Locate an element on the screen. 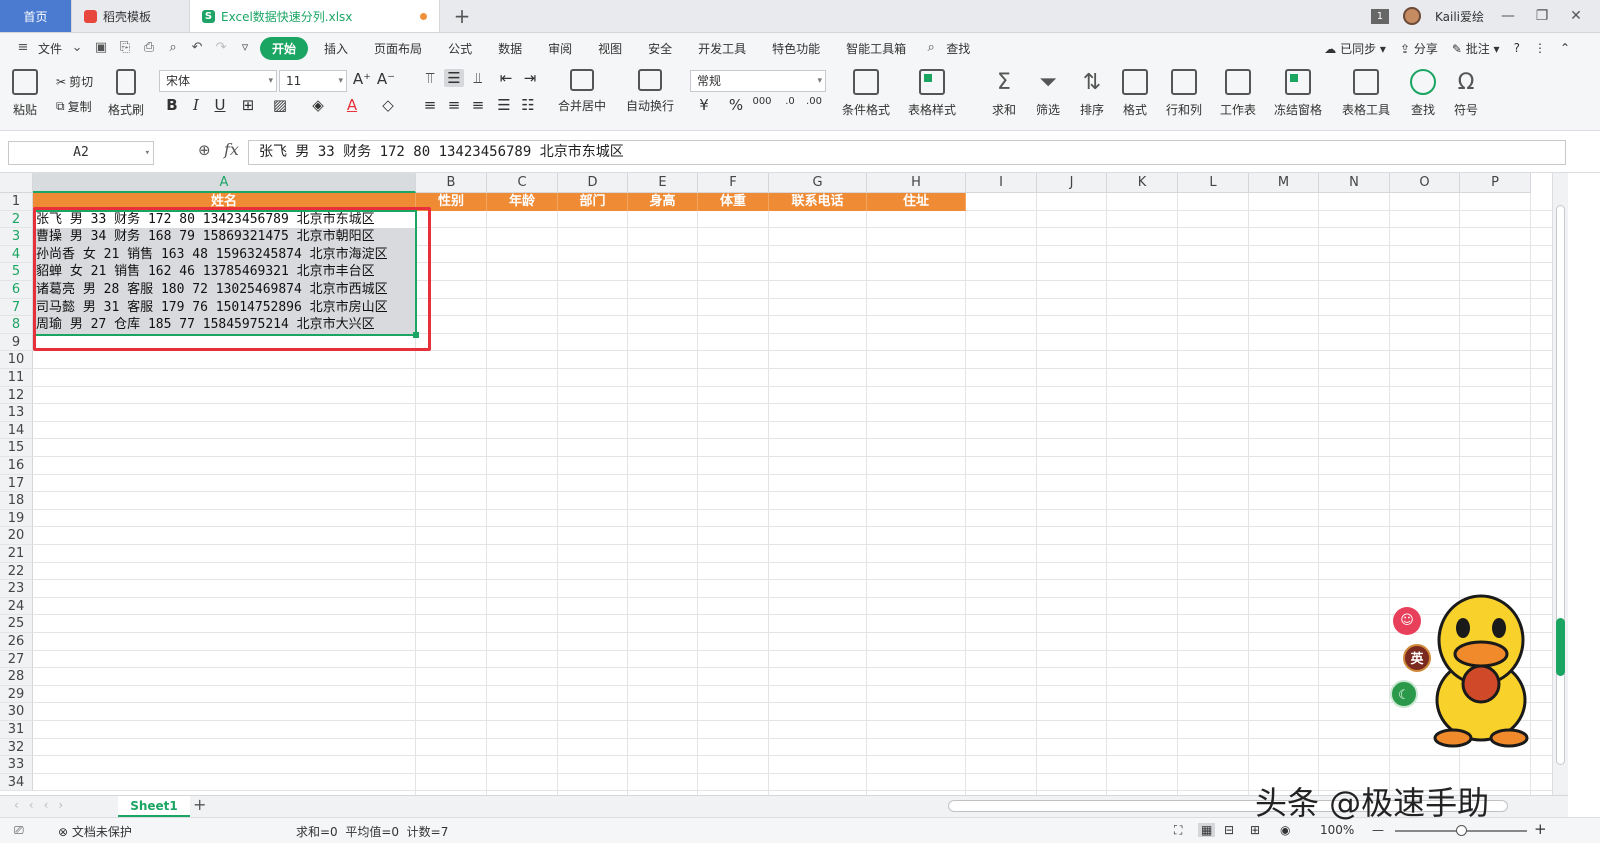 Image resolution: width=1600 pixels, height=860 pixels. row-header-30: 30 is located at coordinates (16, 712).